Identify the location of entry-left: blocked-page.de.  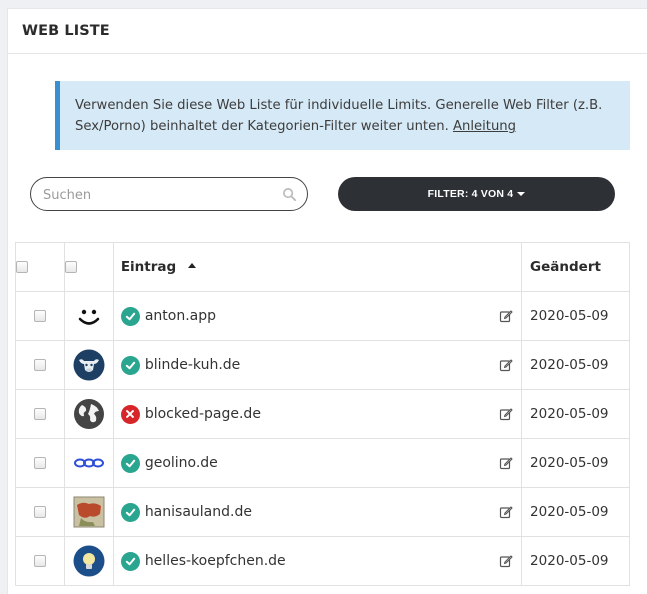
(190, 414).